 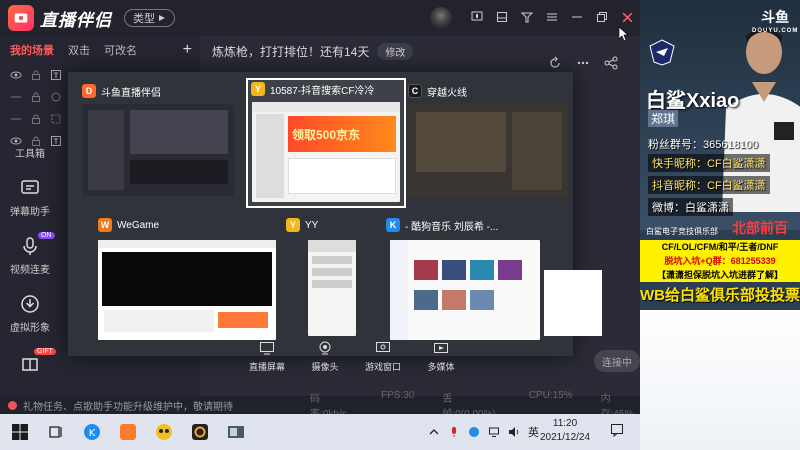 I want to click on task-view-button, so click(x=56, y=432).